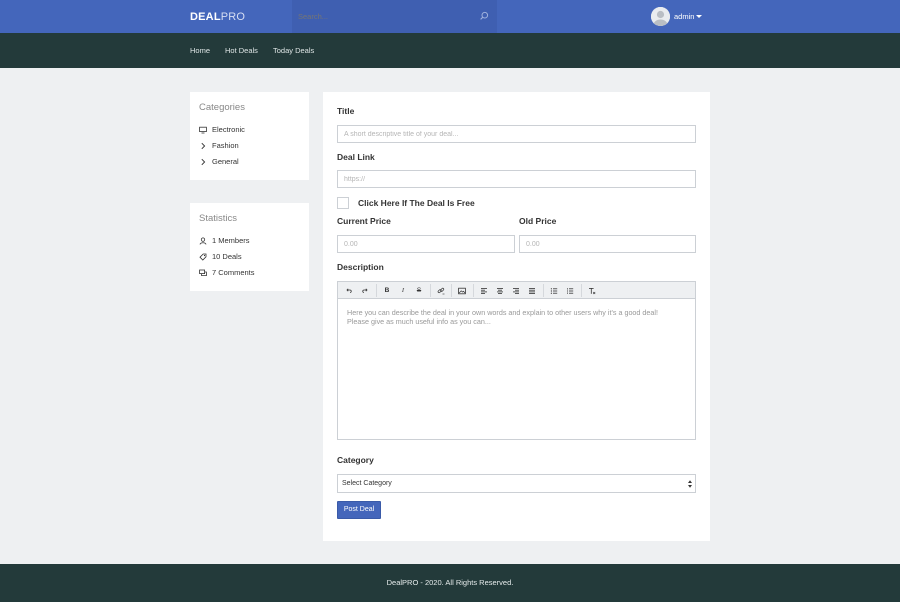 Image resolution: width=900 pixels, height=602 pixels. I want to click on align-center-icon, so click(500, 290).